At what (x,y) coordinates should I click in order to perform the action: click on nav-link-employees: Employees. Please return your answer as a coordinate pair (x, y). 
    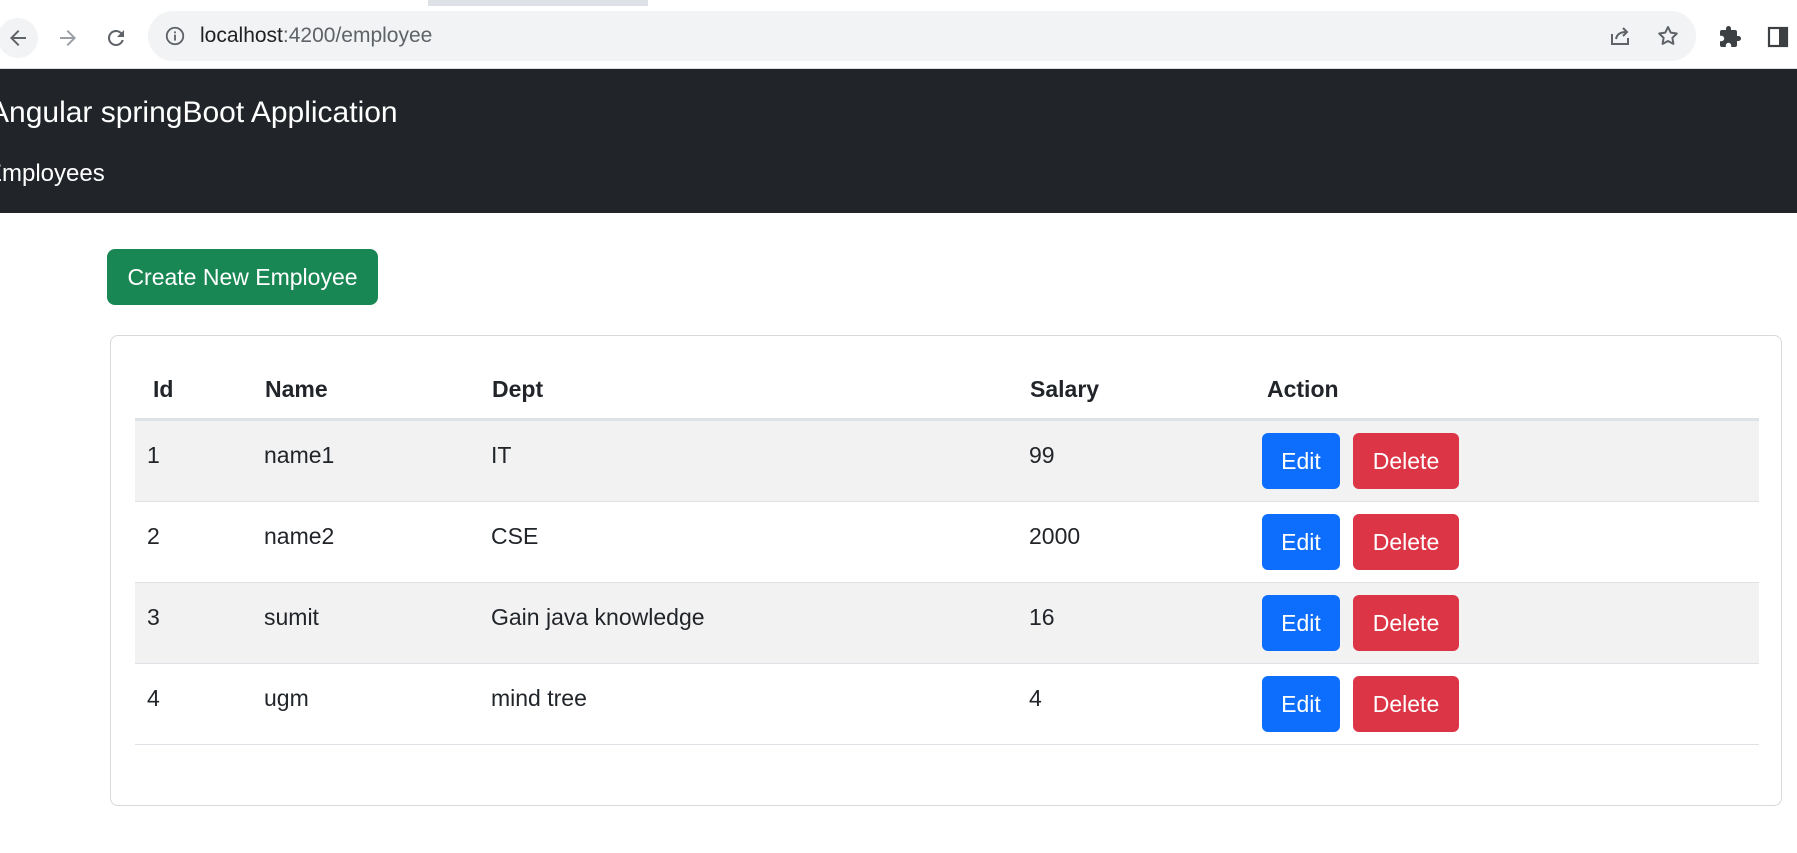
    Looking at the image, I should click on (52, 174).